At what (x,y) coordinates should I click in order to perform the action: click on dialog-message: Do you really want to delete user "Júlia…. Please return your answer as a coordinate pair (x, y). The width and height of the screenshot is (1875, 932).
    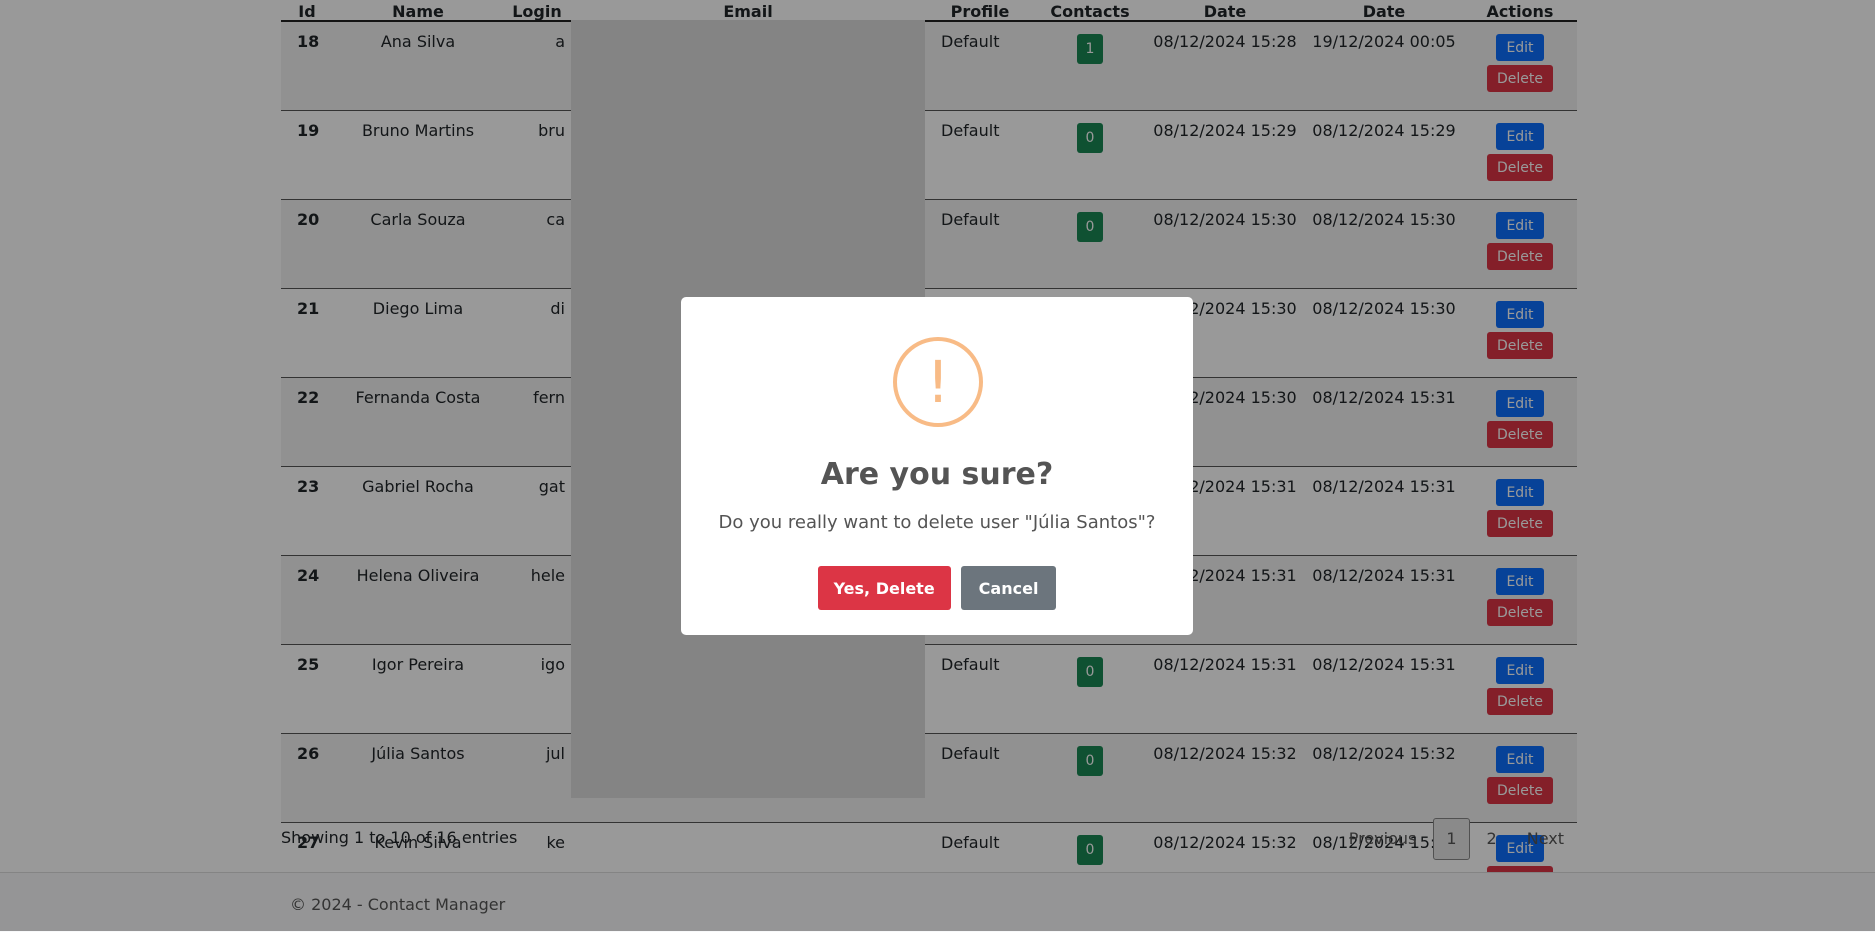
    Looking at the image, I should click on (937, 522).